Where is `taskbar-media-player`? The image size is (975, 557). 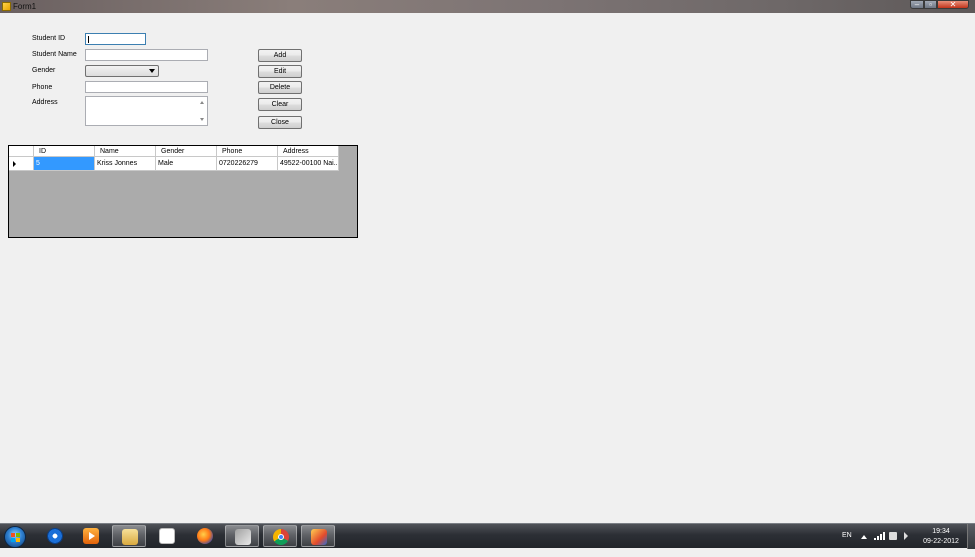
taskbar-media-player is located at coordinates (91, 536).